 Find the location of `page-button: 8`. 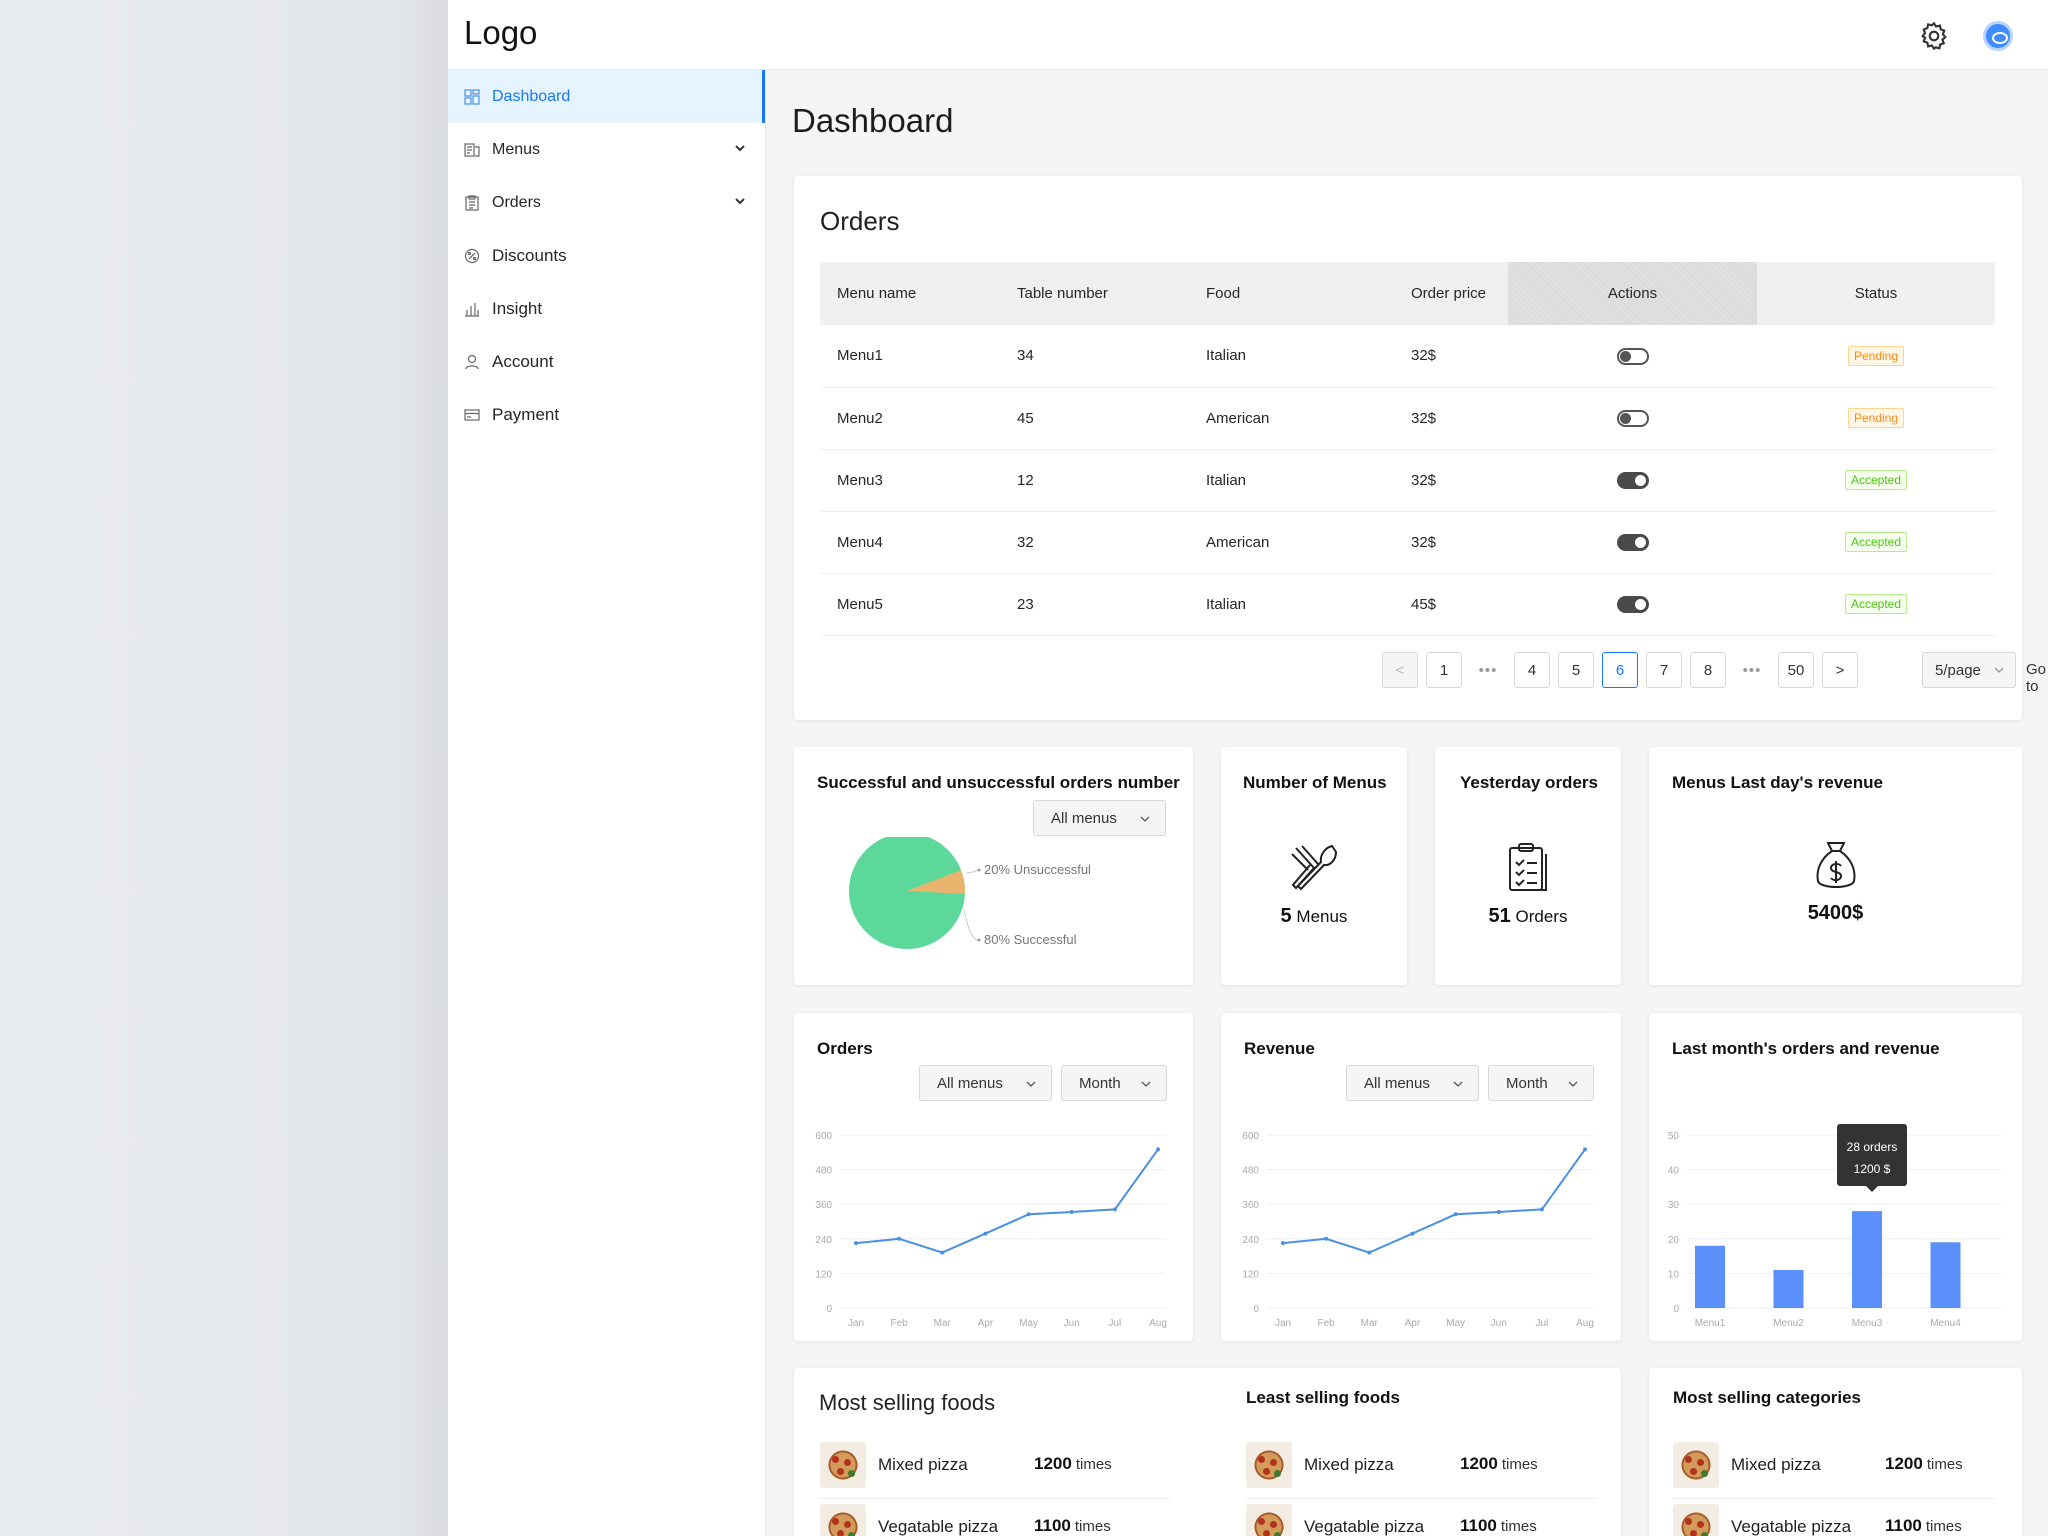

page-button: 8 is located at coordinates (1708, 670).